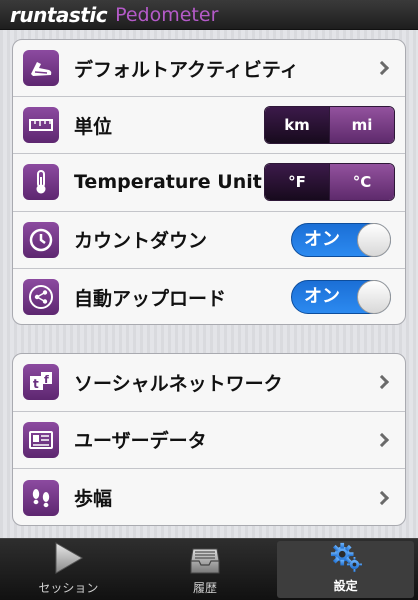 This screenshot has height=600, width=418. What do you see at coordinates (41, 125) in the screenshot?
I see `ruler-icon` at bounding box center [41, 125].